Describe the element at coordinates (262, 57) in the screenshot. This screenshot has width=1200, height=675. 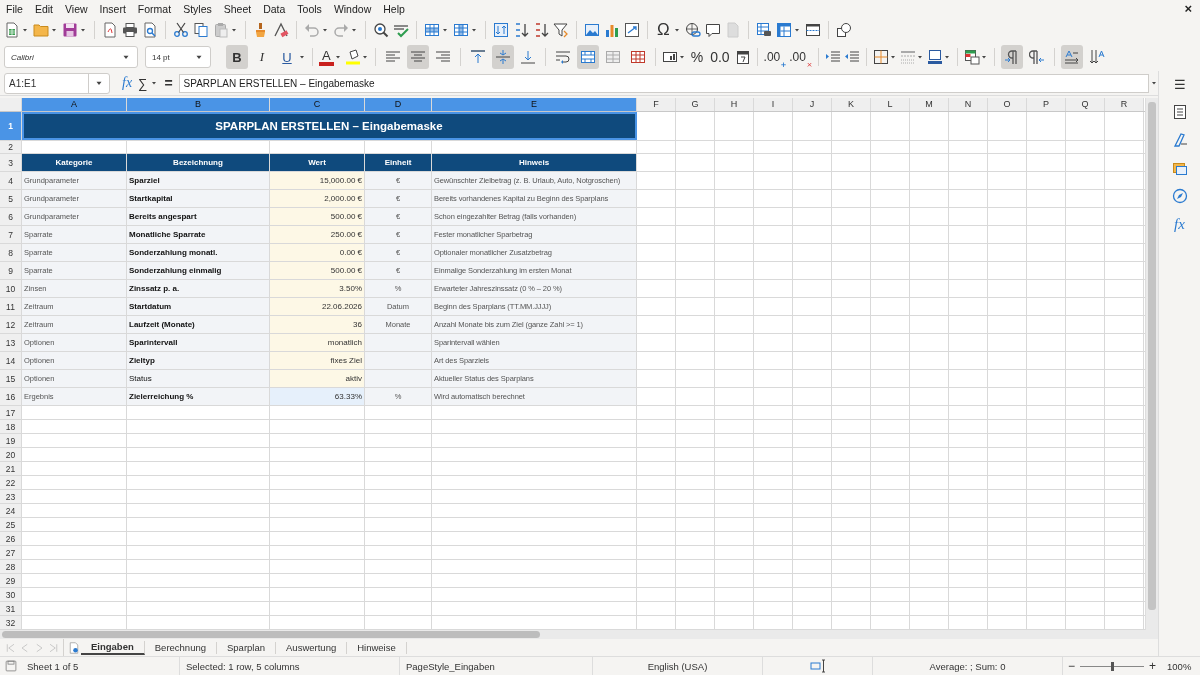
I see `italic-button: I` at that location.